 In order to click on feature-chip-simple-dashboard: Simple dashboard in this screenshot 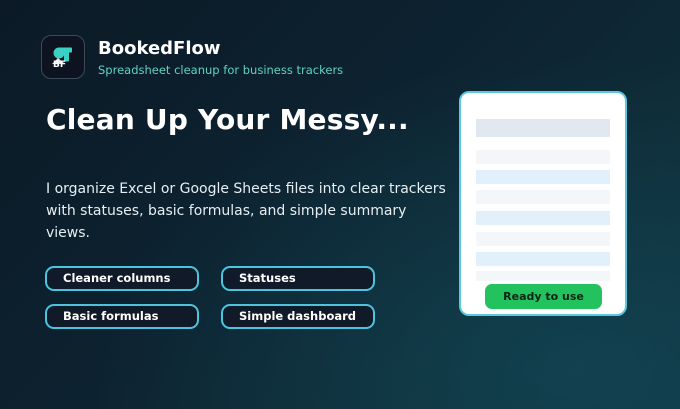, I will do `click(298, 316)`.